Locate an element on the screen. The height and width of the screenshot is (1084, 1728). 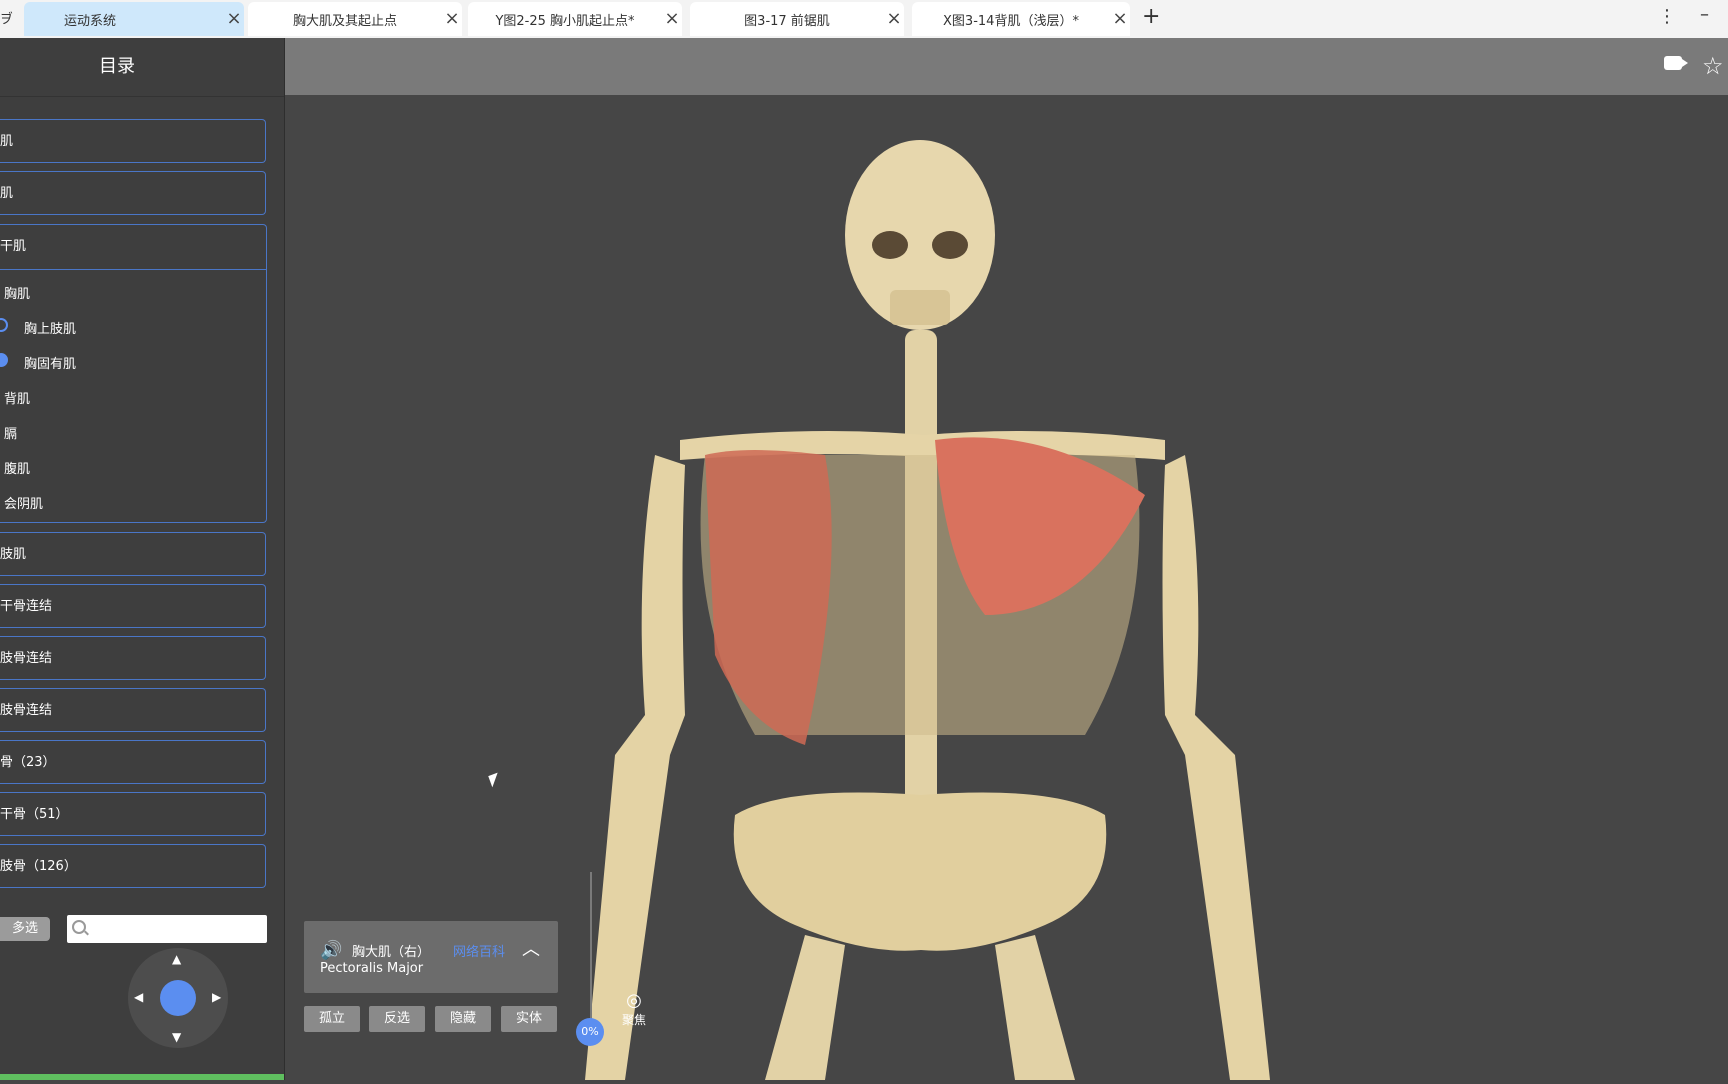
search-field is located at coordinates (167, 929).